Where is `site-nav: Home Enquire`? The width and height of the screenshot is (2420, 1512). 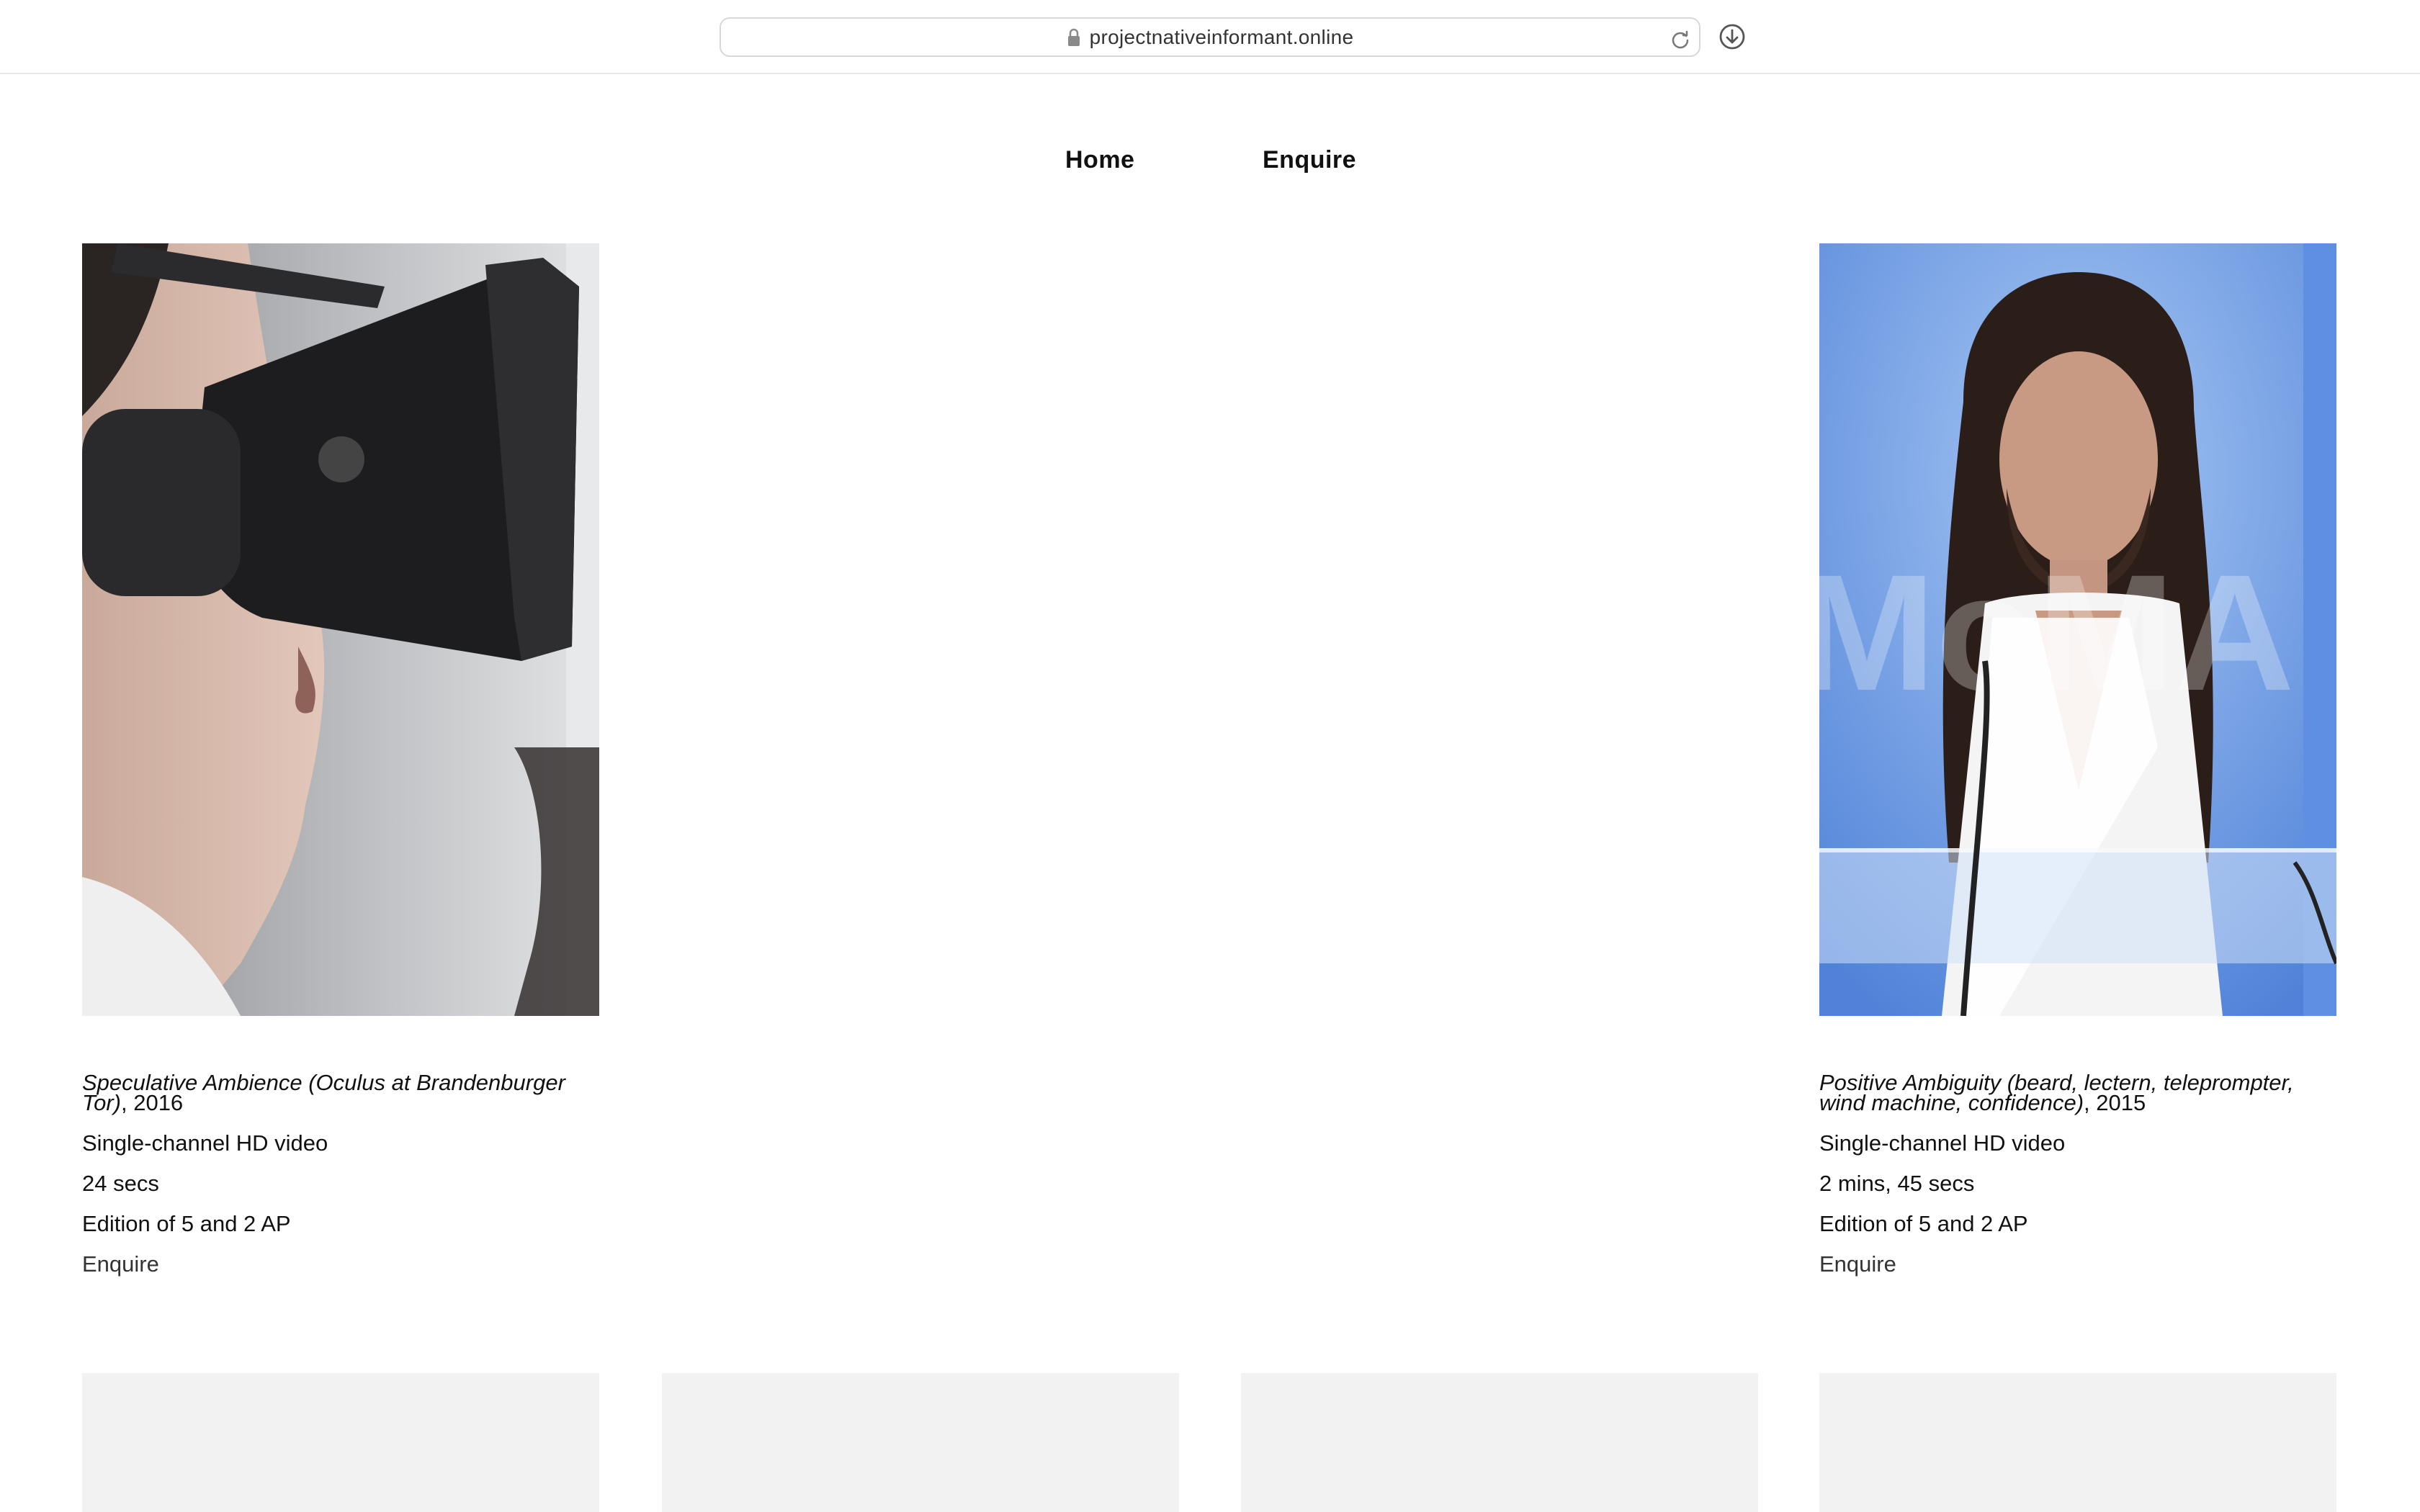 site-nav: Home Enquire is located at coordinates (1210, 164).